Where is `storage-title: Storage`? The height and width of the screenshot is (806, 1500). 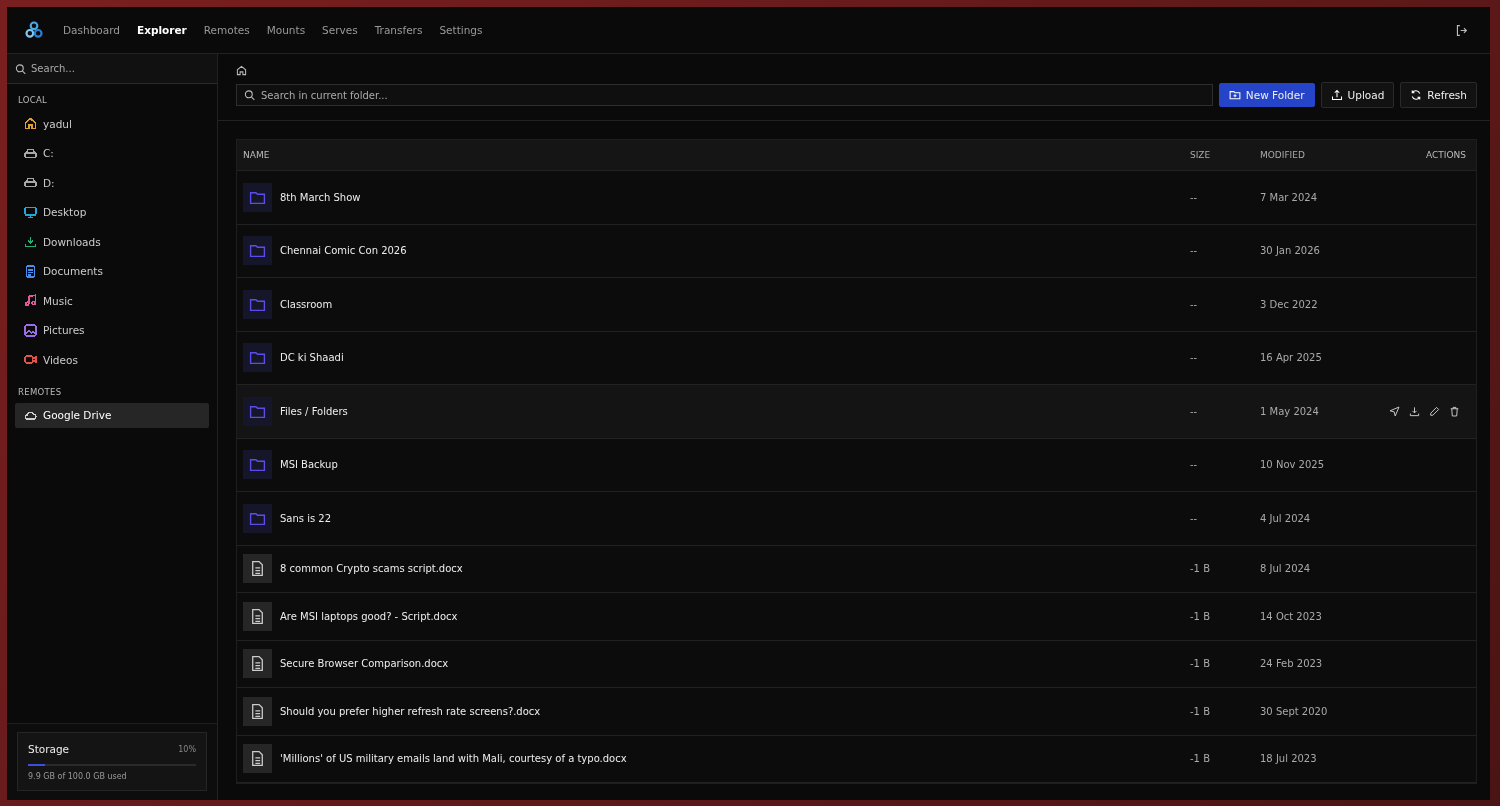 storage-title: Storage is located at coordinates (49, 749).